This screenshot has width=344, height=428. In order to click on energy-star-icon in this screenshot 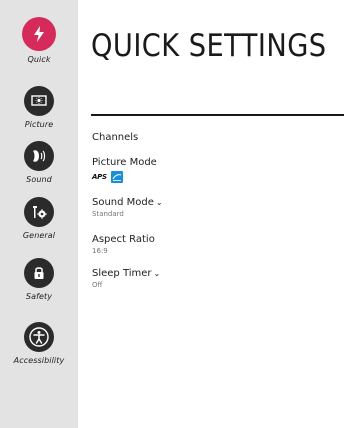, I will do `click(116, 177)`.